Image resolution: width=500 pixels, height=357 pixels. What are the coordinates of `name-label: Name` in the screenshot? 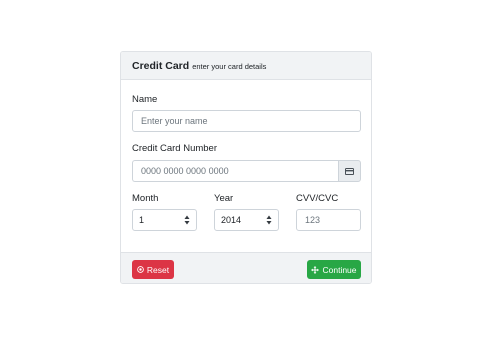 It's located at (145, 99).